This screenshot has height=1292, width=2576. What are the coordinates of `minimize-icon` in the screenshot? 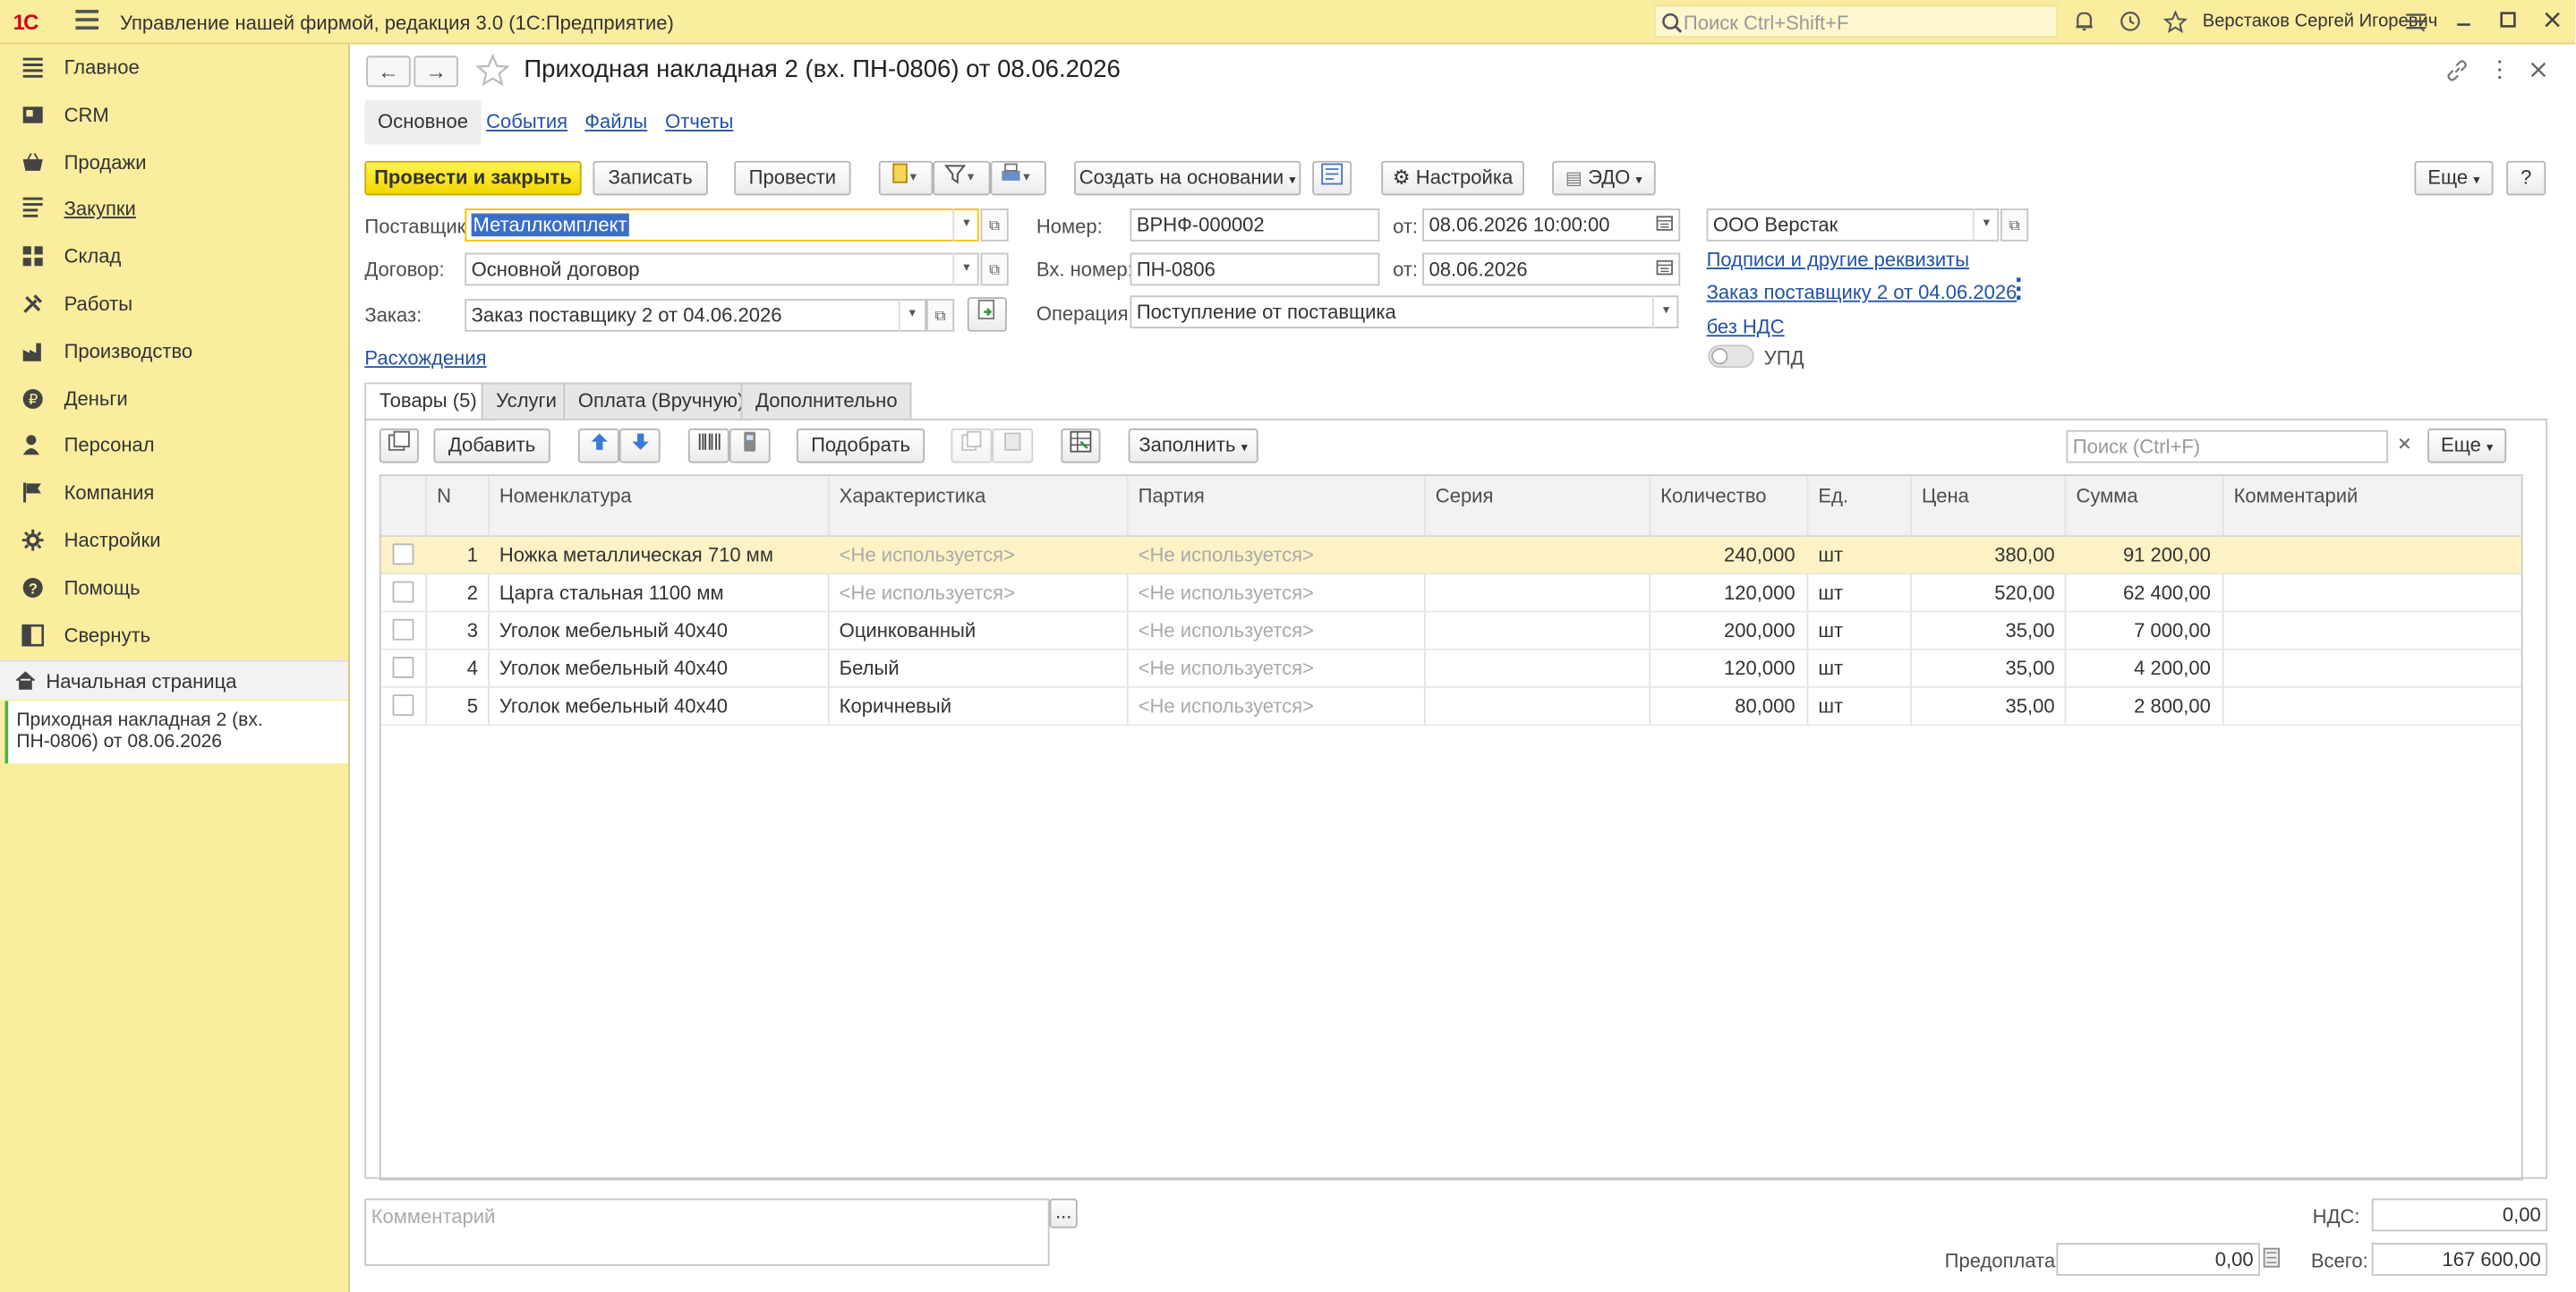 It's located at (2464, 23).